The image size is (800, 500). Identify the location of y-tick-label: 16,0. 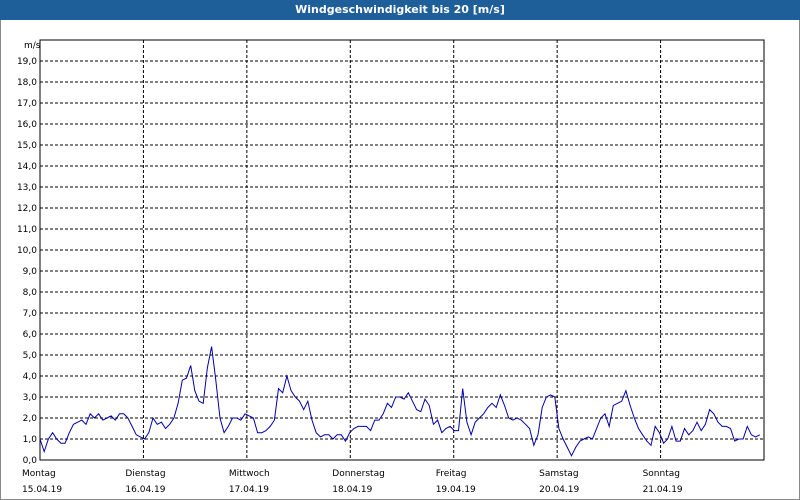
(27, 125).